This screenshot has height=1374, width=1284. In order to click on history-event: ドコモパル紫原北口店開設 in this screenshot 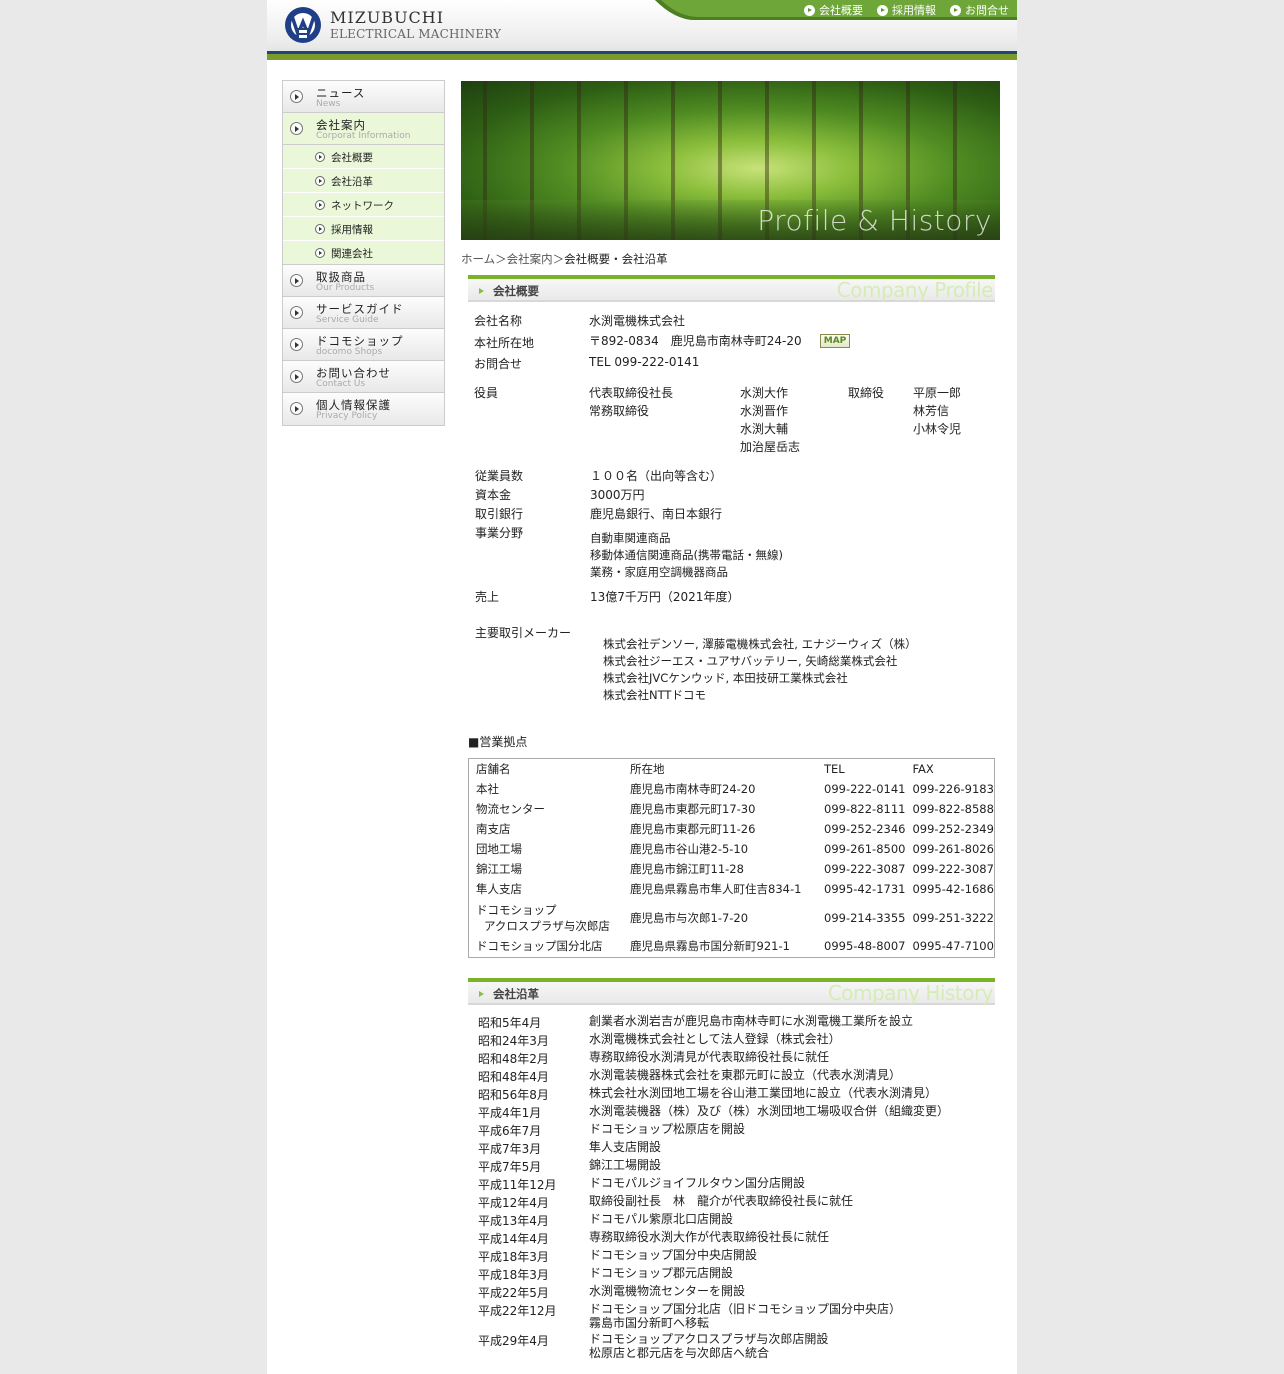, I will do `click(661, 1219)`.